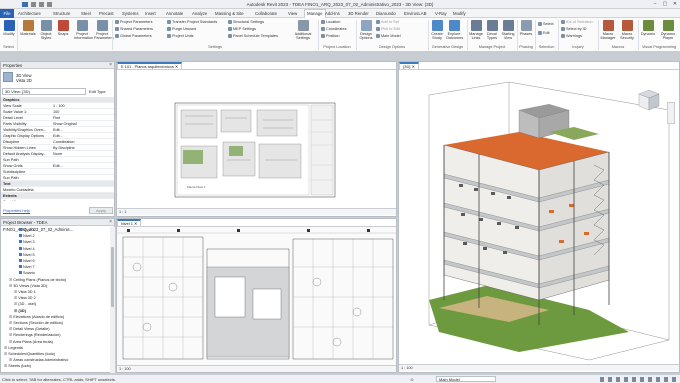  Describe the element at coordinates (130, 13) in the screenshot. I see `tab-systems: Systems` at that location.